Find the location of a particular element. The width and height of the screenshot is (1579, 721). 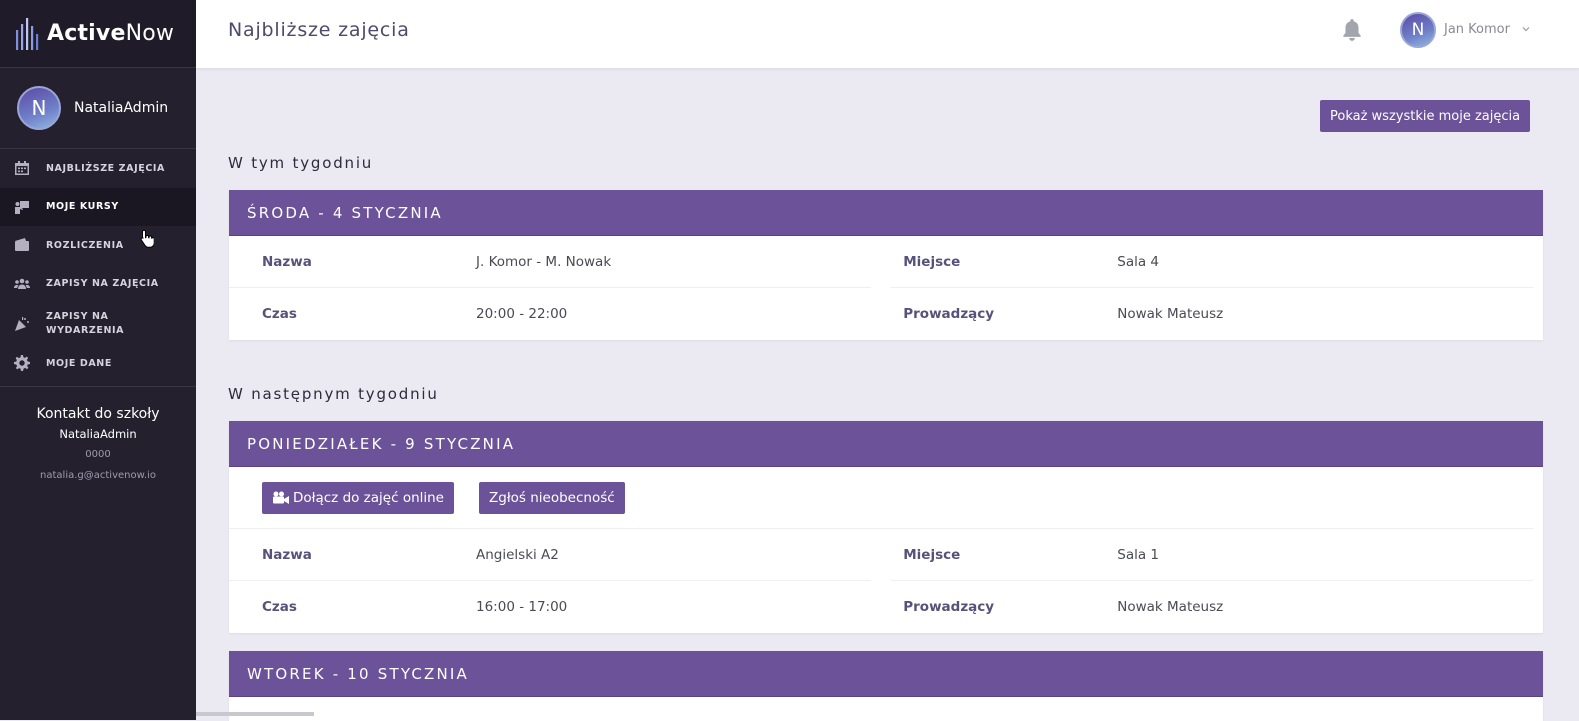

page-title: Najbliższe zajęcia is located at coordinates (319, 30).